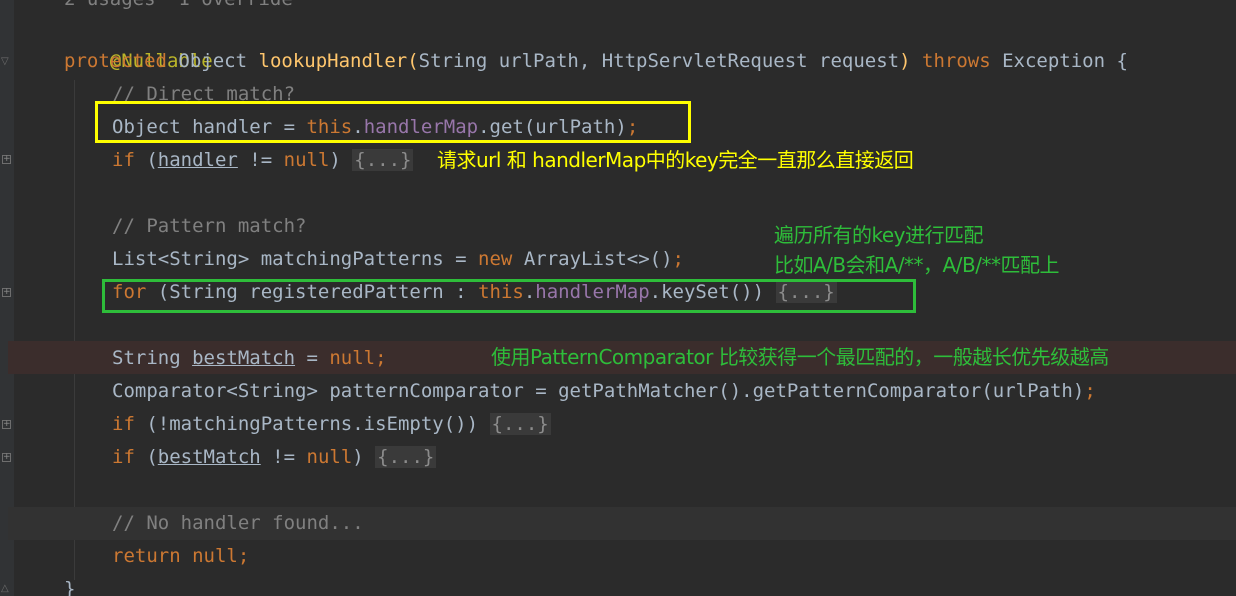  I want to click on code-line-annotation: @Nullable, so click(138, 42).